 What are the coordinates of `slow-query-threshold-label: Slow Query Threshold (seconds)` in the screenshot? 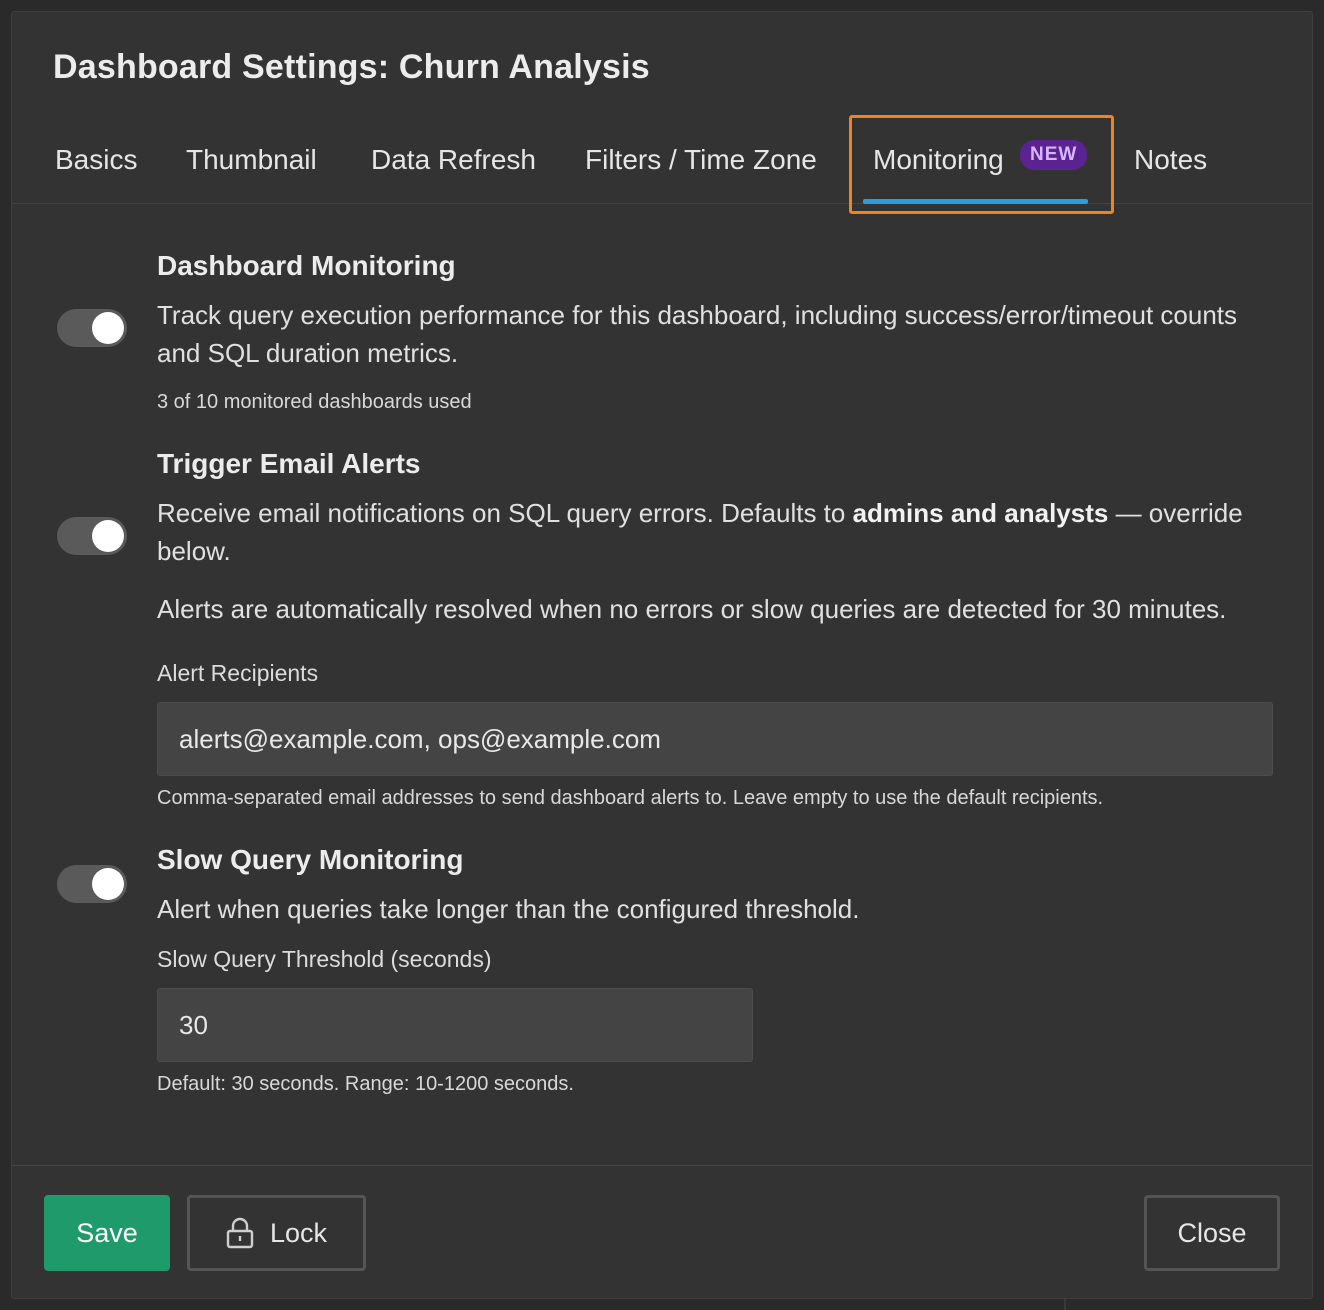 It's located at (324, 959).